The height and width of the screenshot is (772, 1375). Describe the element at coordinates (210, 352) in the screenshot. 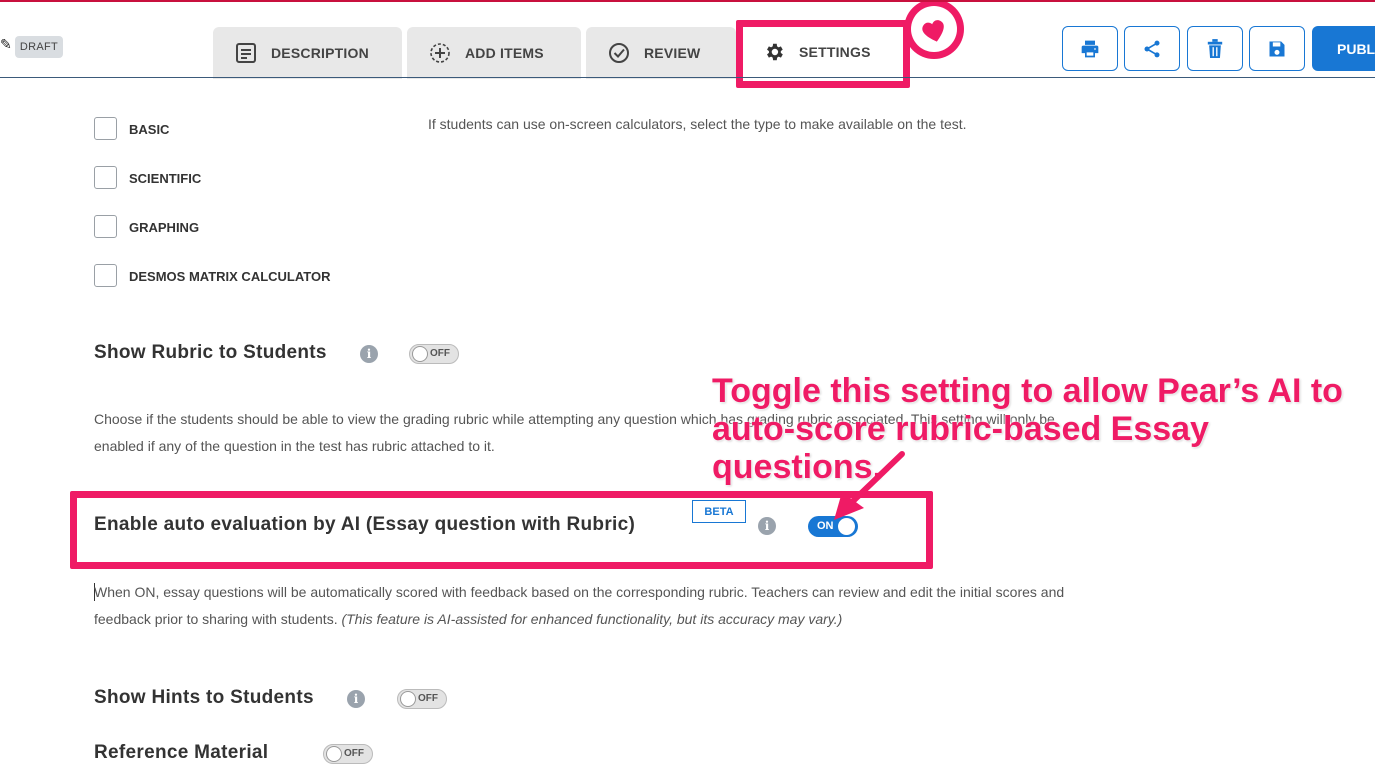

I see `rubric-setting-title: Show Rubric to Students` at that location.